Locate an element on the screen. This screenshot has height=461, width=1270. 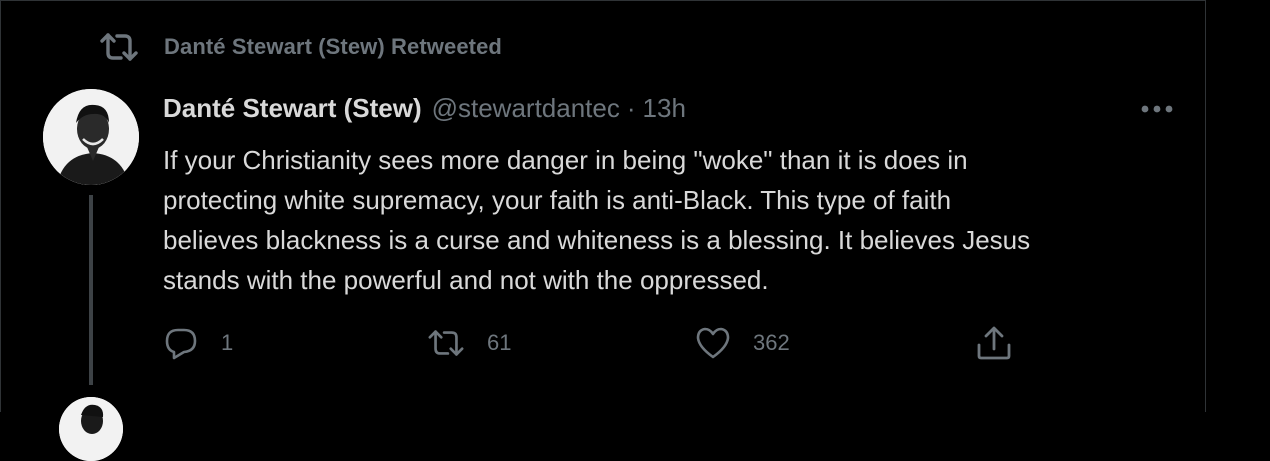
next-tweet-avatar is located at coordinates (91, 429).